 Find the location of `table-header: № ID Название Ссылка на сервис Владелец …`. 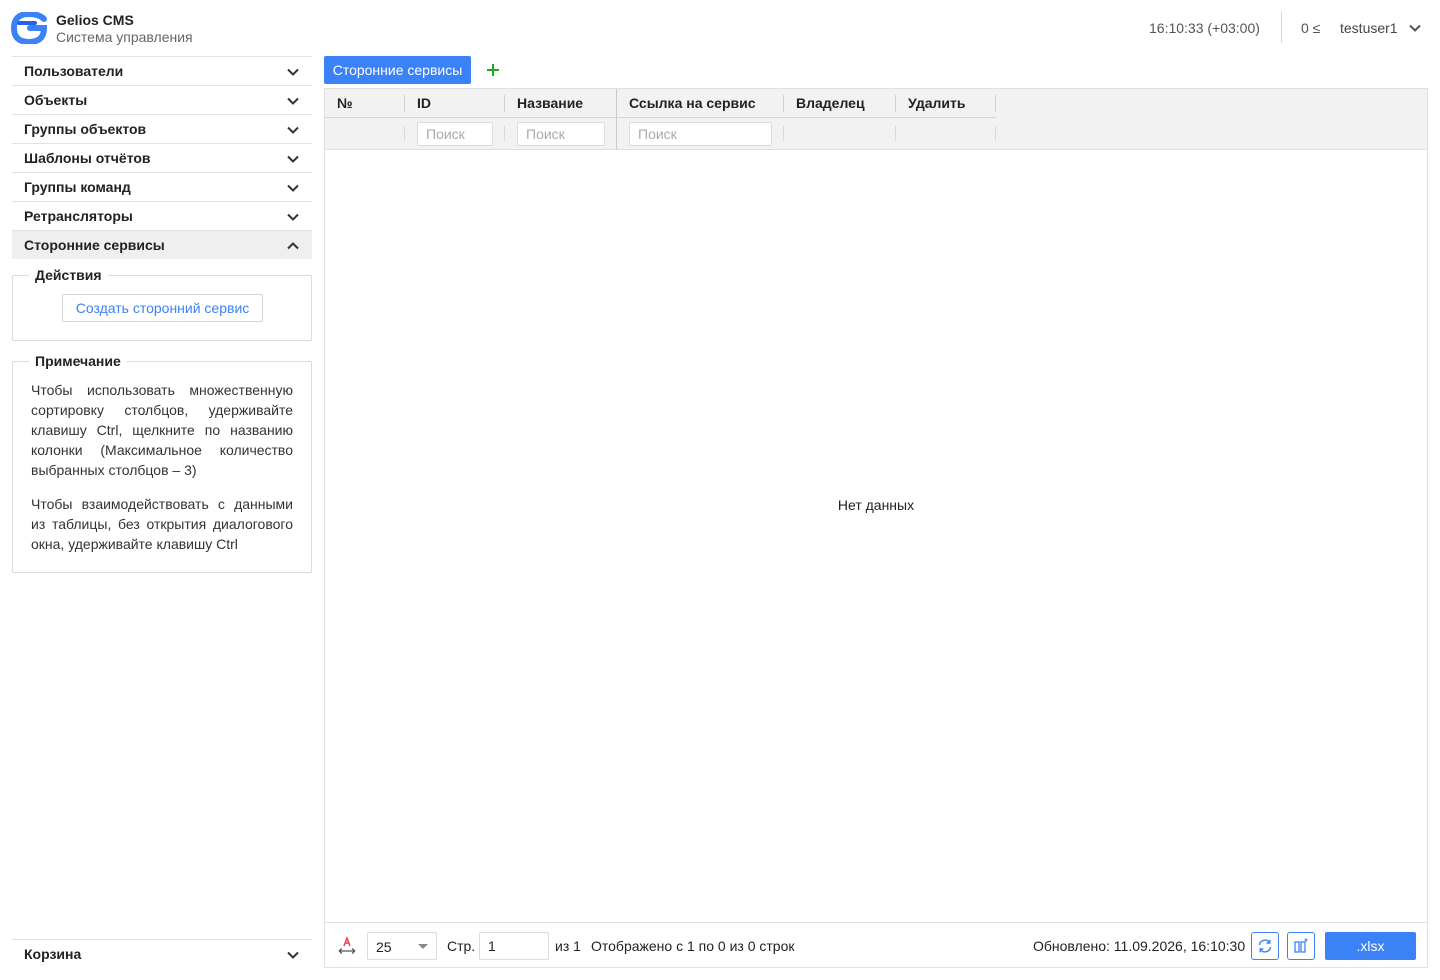

table-header: № ID Название Ссылка на сервис Владелец … is located at coordinates (876, 119).